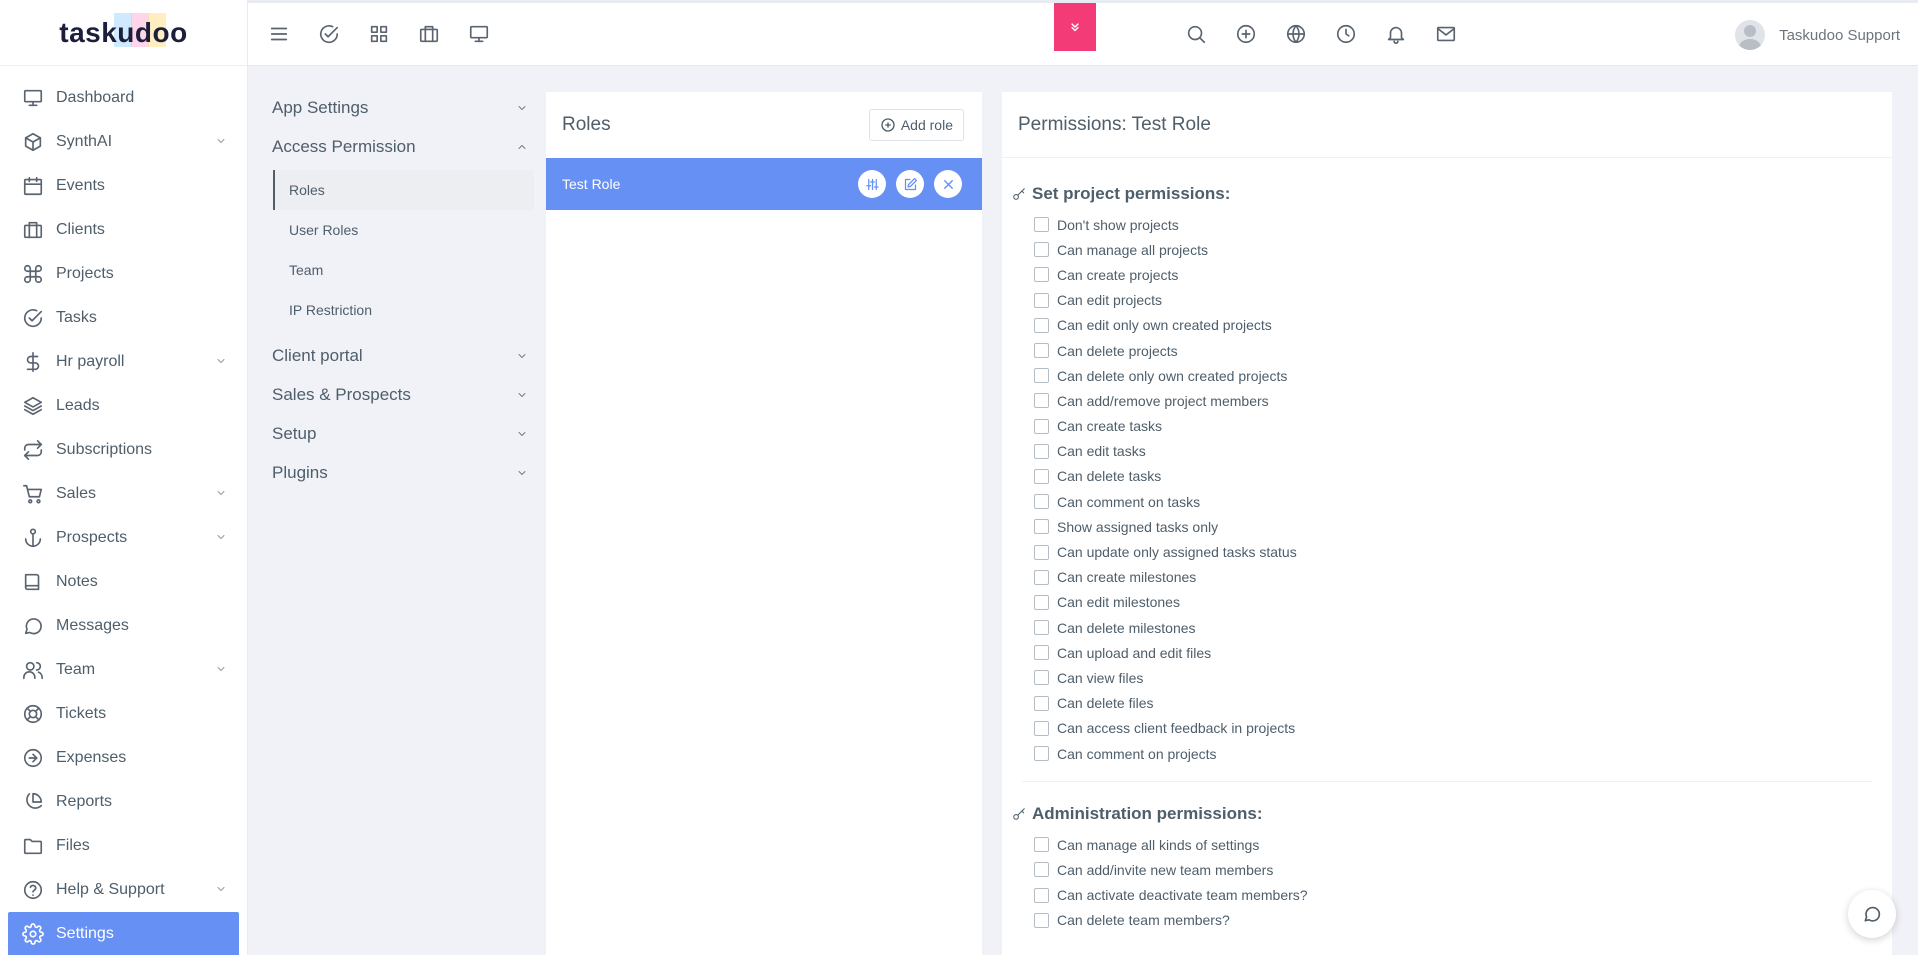 This screenshot has width=1918, height=955. What do you see at coordinates (1452, 526) in the screenshot?
I see `permission-item: Show assigned tasks only` at bounding box center [1452, 526].